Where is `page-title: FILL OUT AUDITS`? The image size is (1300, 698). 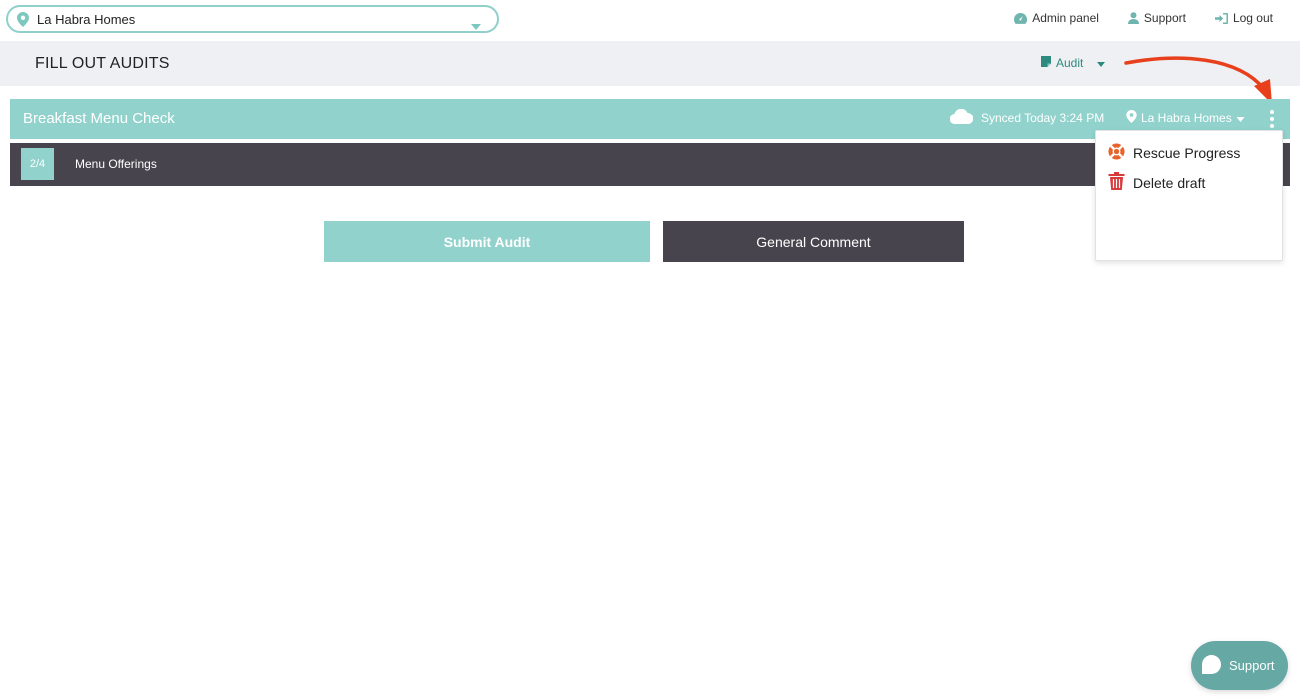
page-title: FILL OUT AUDITS is located at coordinates (102, 63).